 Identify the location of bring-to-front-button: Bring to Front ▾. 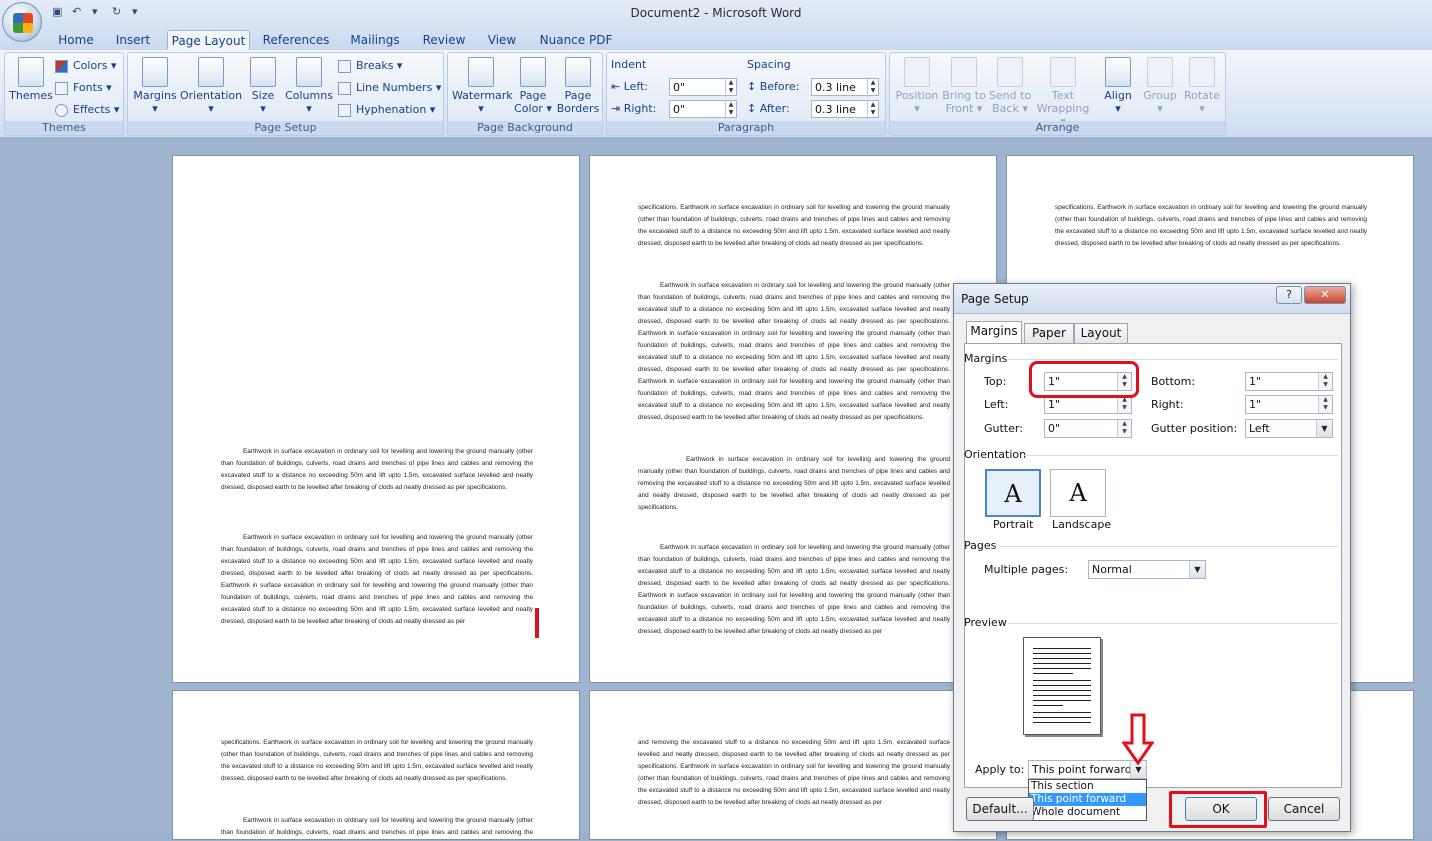
(964, 86).